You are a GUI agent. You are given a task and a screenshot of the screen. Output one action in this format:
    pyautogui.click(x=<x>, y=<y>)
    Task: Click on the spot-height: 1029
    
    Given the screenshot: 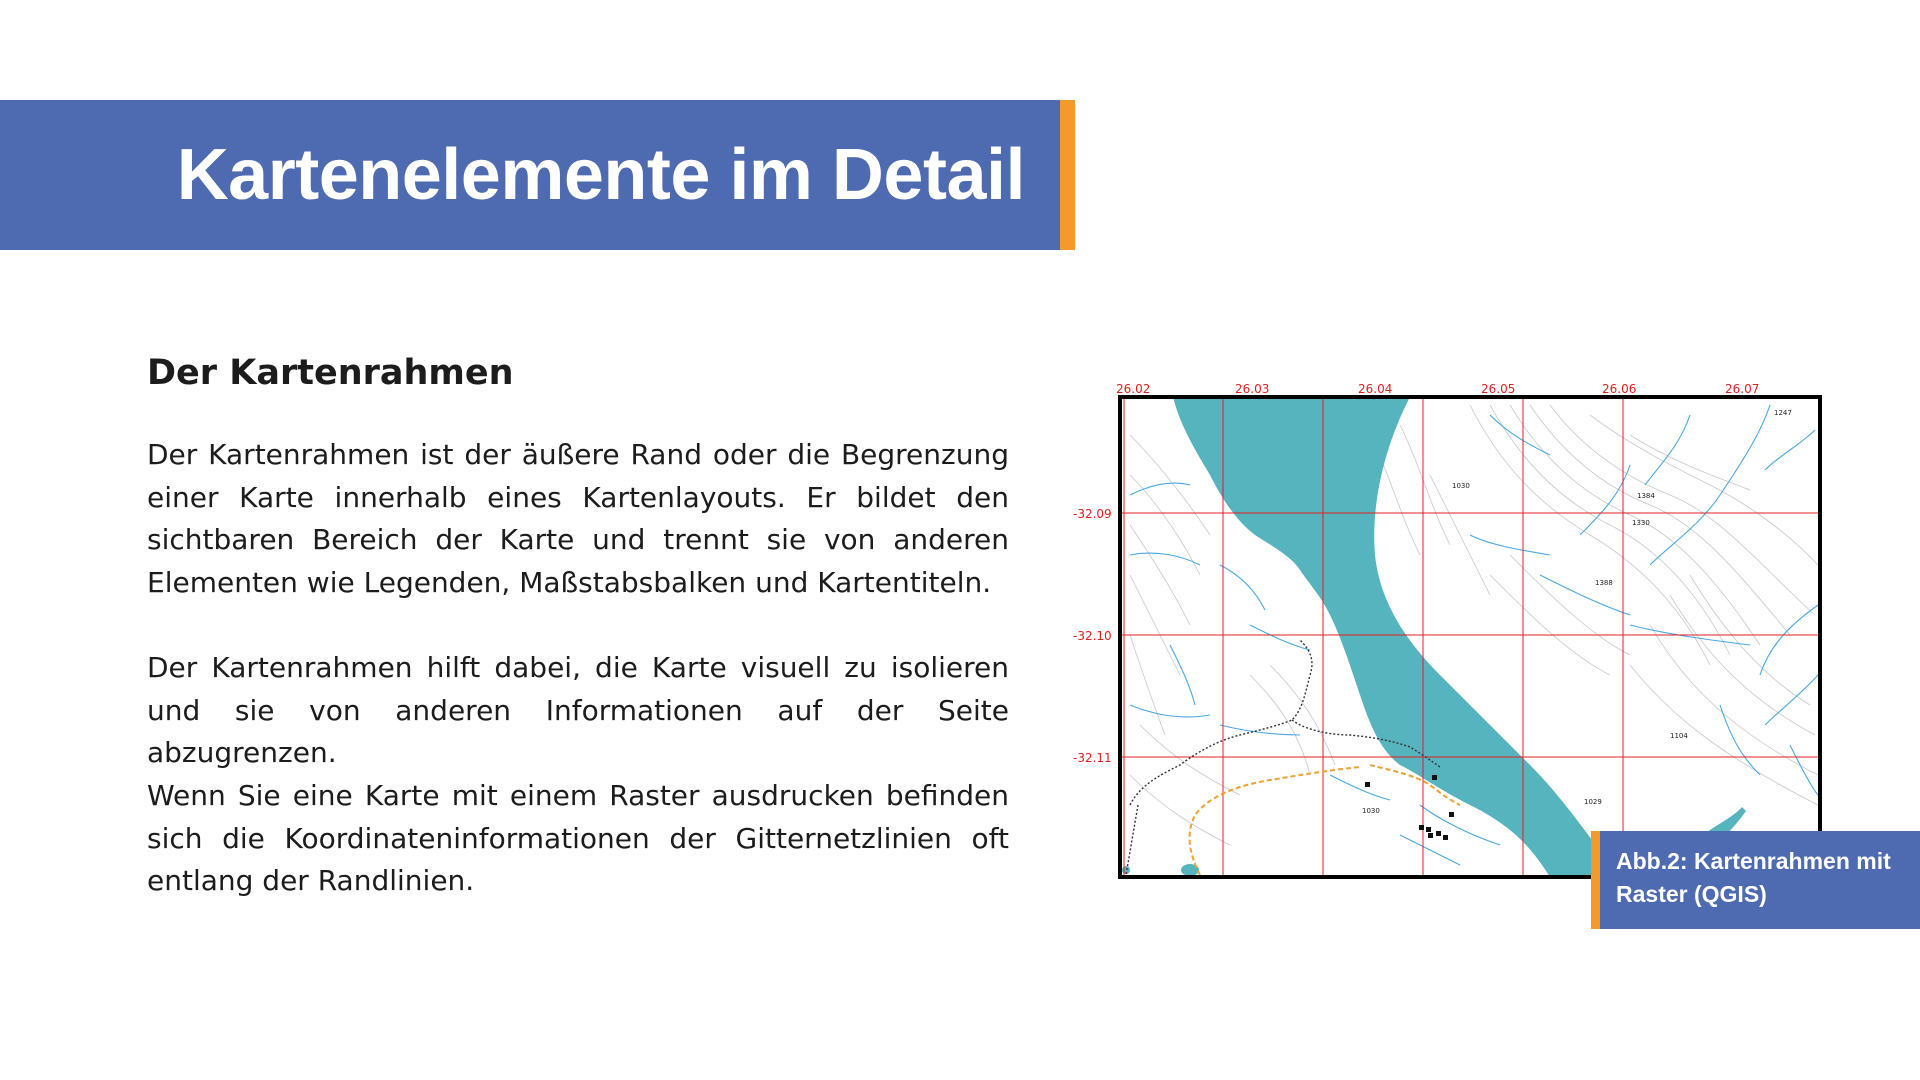 What is the action you would take?
    pyautogui.click(x=1593, y=802)
    